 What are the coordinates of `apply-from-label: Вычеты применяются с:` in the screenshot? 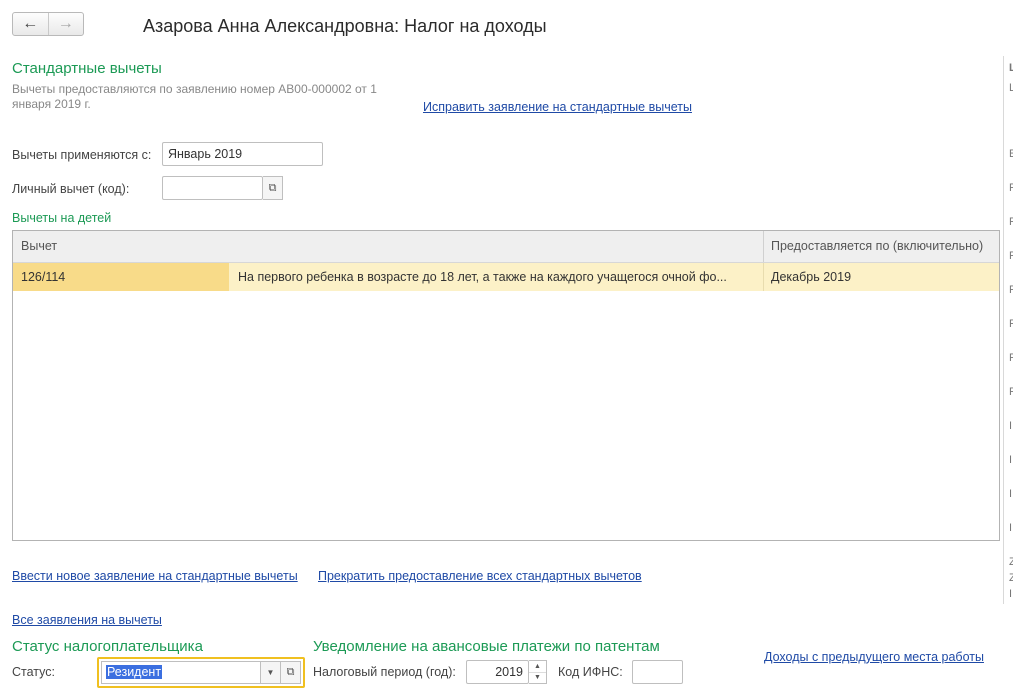 It's located at (82, 155).